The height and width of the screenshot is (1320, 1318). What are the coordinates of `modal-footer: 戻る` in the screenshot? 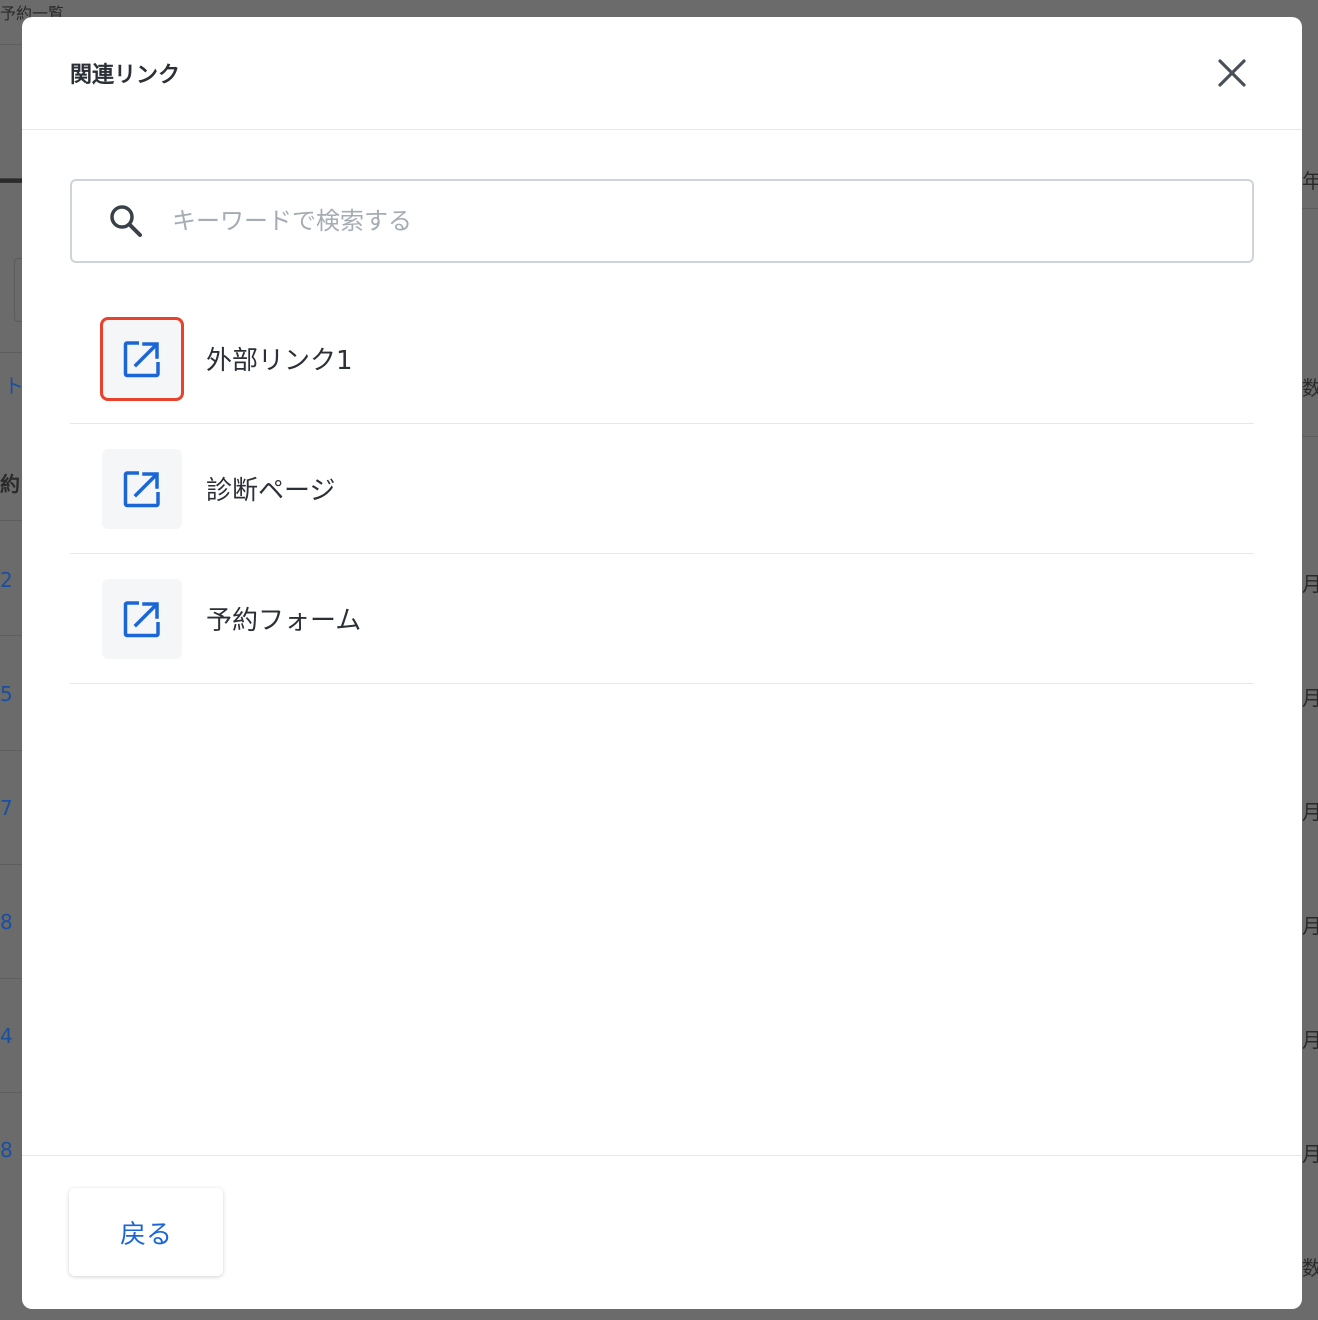 It's located at (662, 1232).